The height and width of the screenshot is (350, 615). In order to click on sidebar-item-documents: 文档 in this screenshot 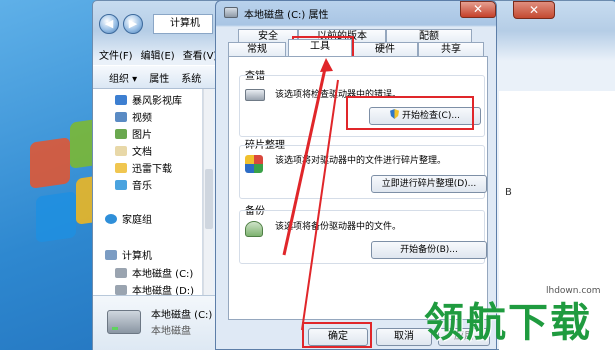, I will do `click(133, 150)`.